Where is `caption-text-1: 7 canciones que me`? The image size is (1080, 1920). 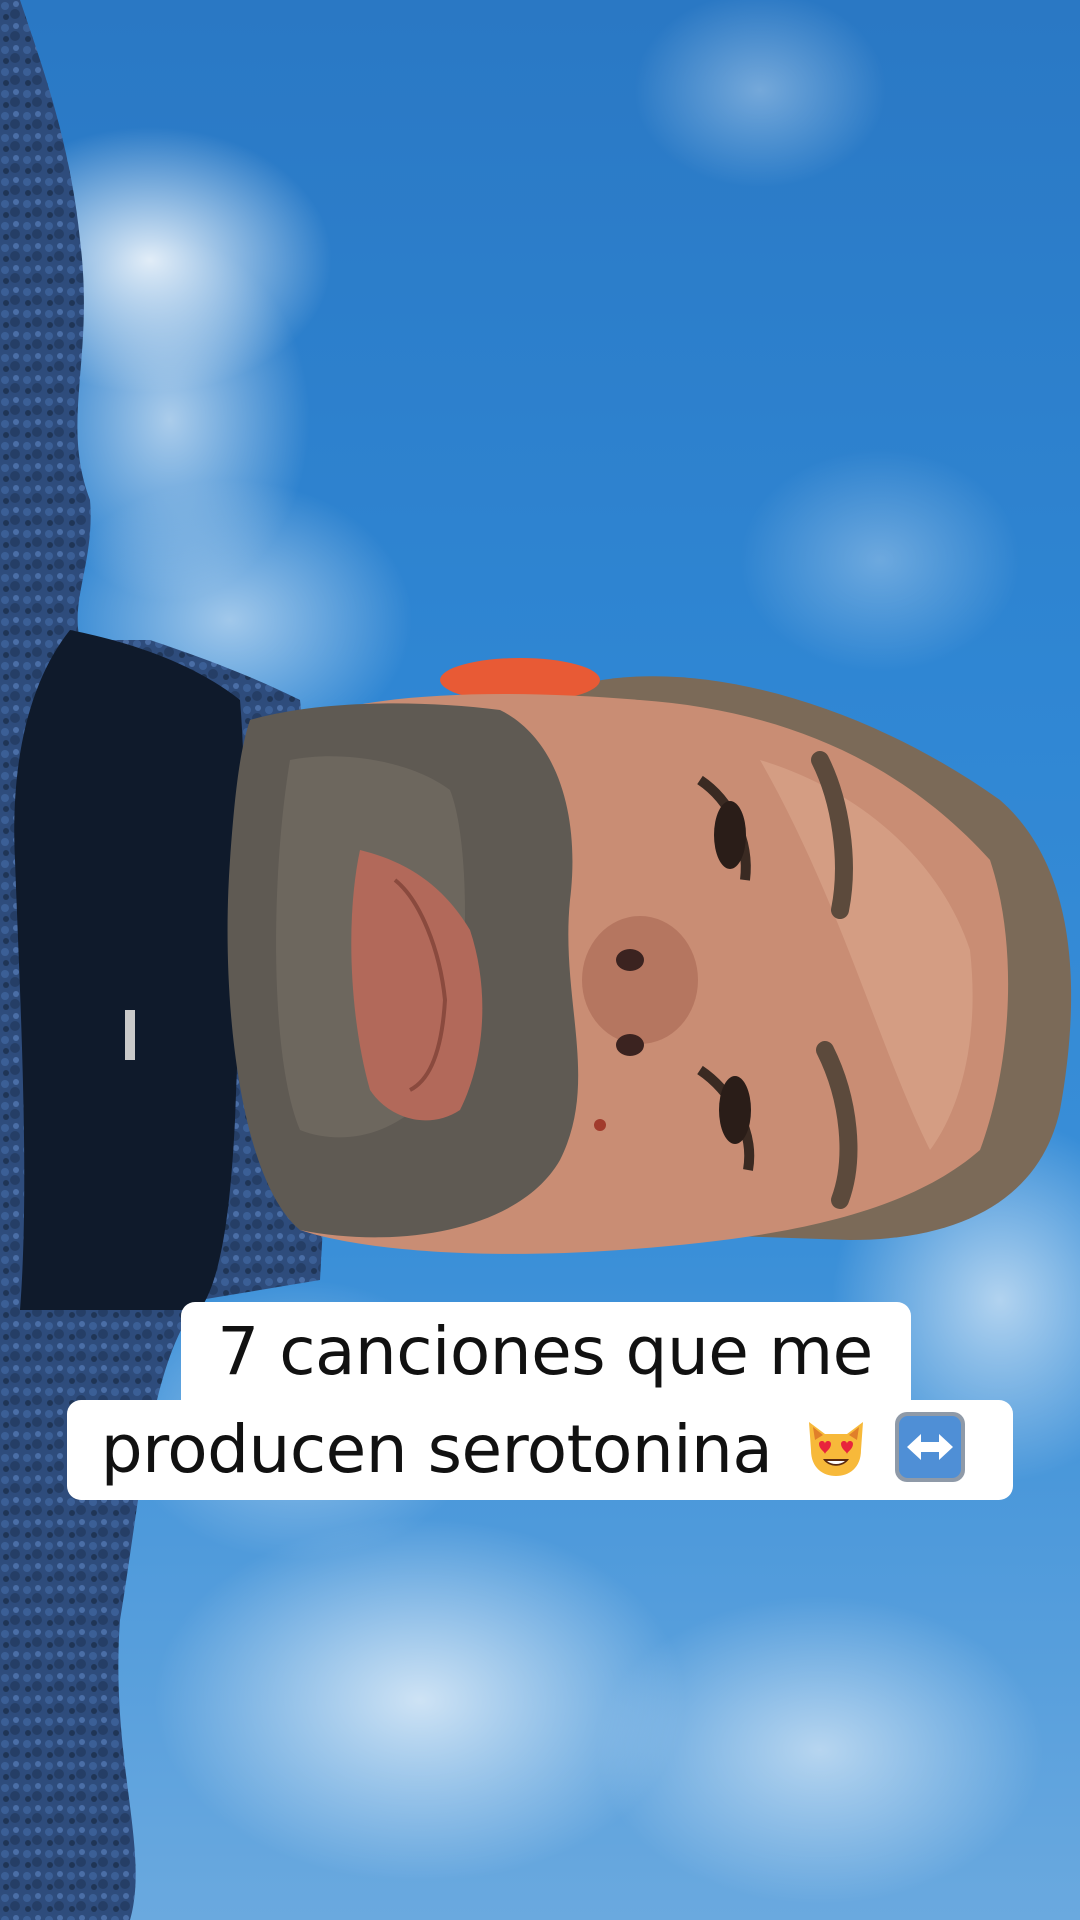 caption-text-1: 7 canciones que me is located at coordinates (545, 1351).